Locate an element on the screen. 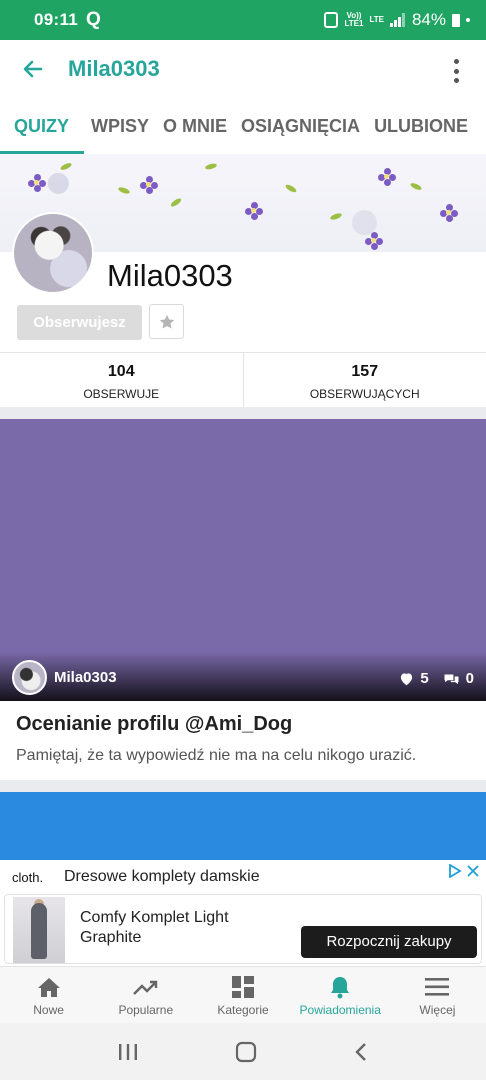 The height and width of the screenshot is (1080, 486). nav-item-nowe: Nowe is located at coordinates (48, 995).